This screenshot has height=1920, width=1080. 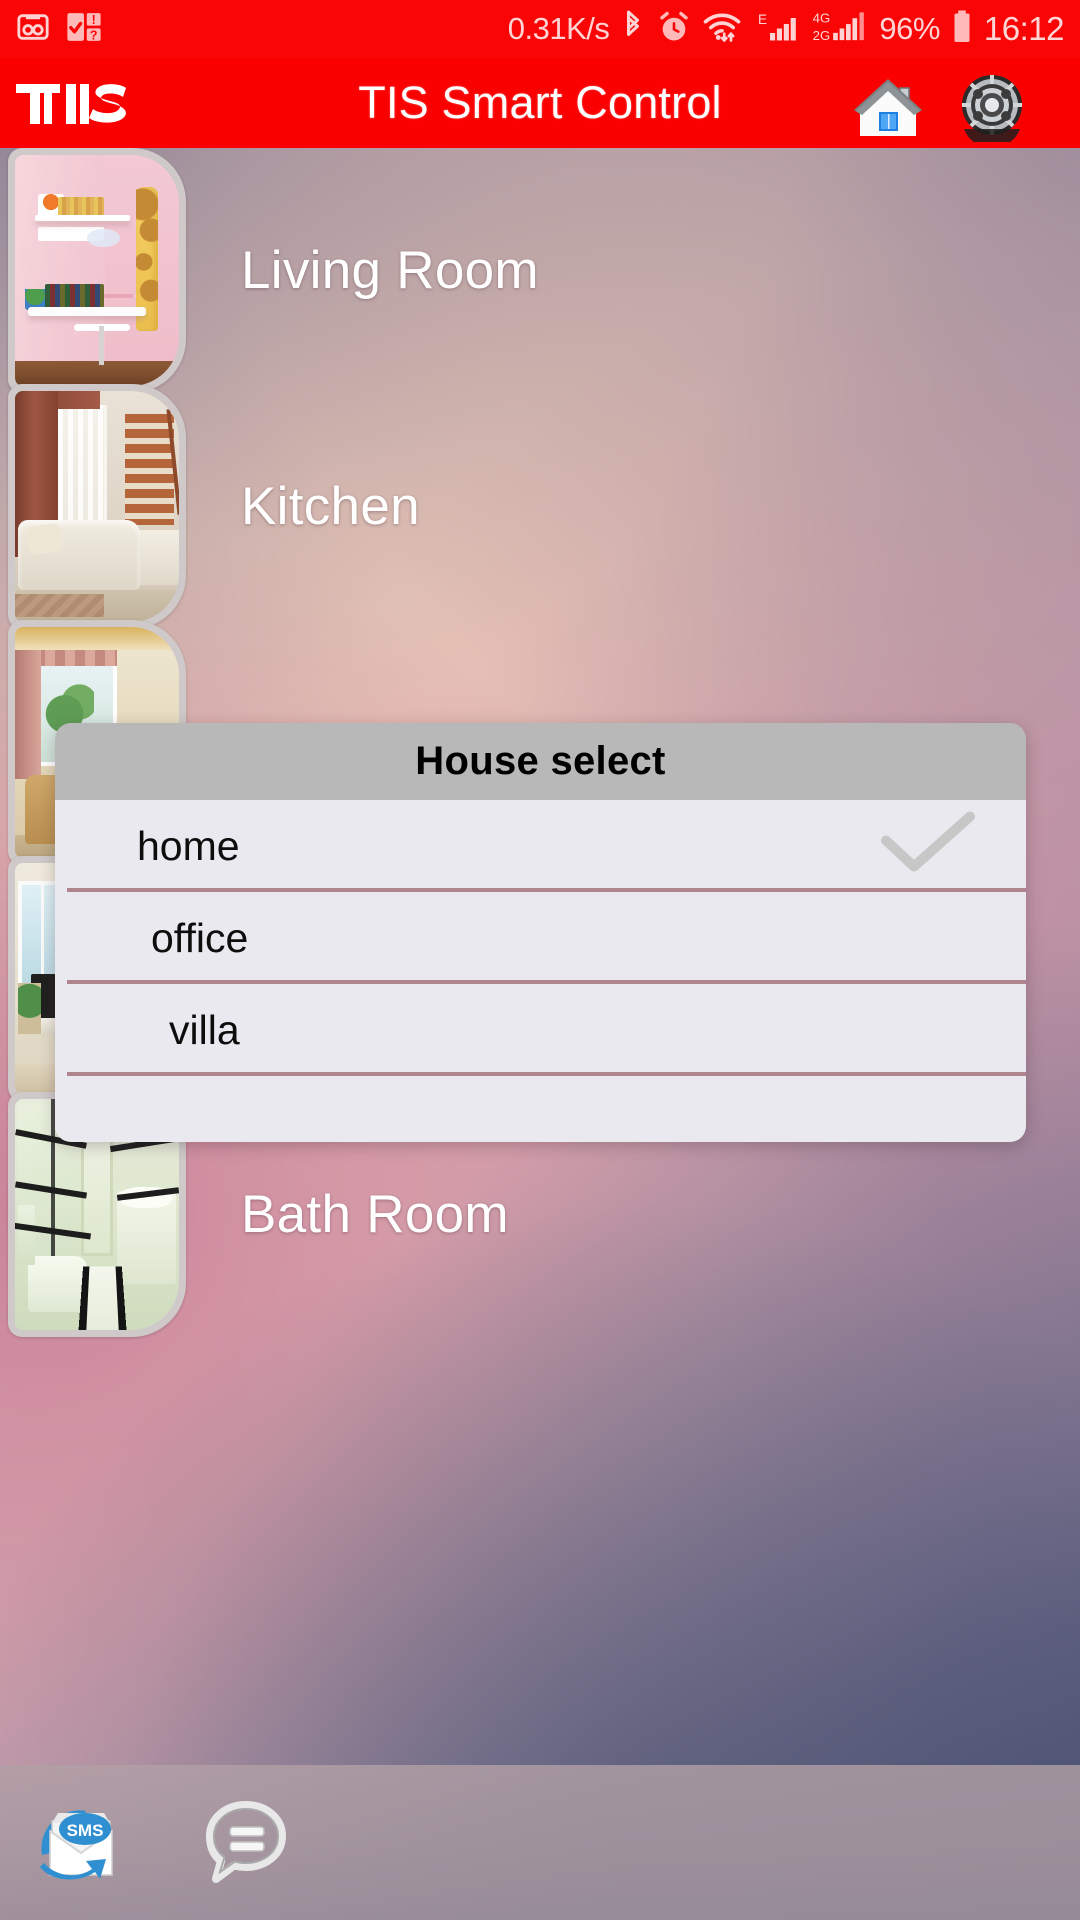 What do you see at coordinates (200, 937) in the screenshot?
I see `option-label: office` at bounding box center [200, 937].